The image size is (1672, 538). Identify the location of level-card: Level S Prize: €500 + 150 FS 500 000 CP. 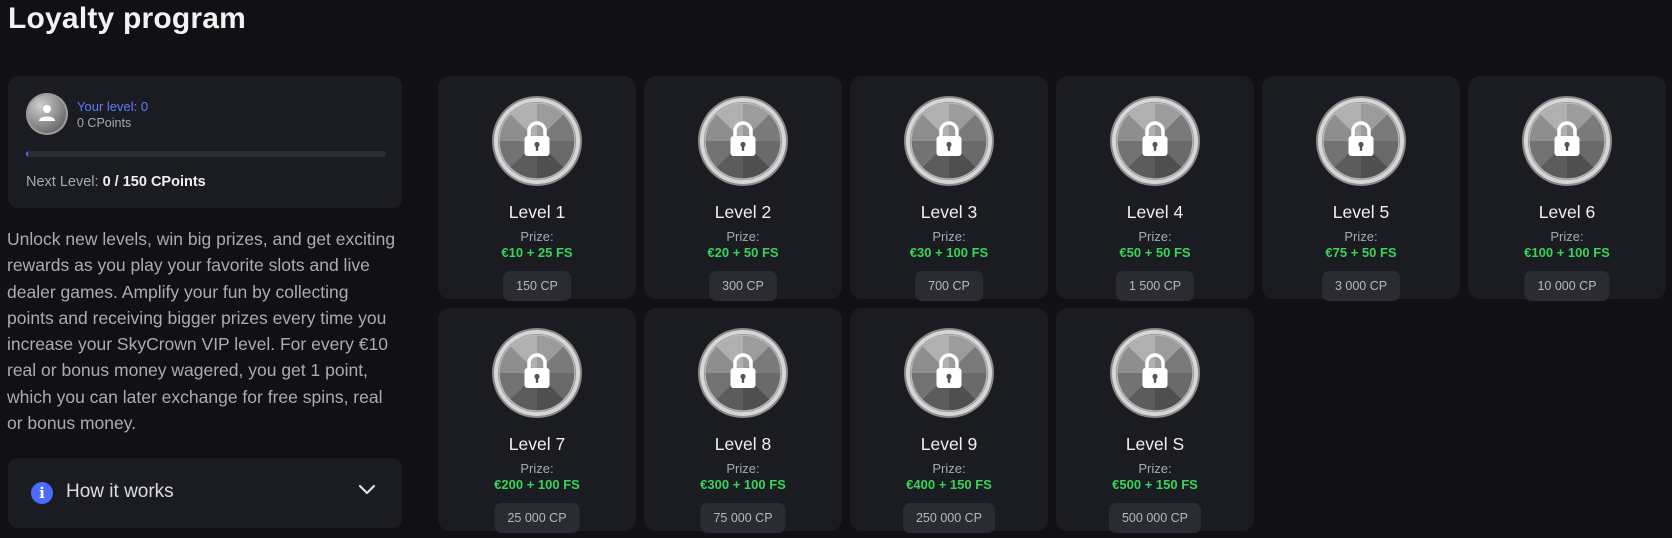
(1155, 420).